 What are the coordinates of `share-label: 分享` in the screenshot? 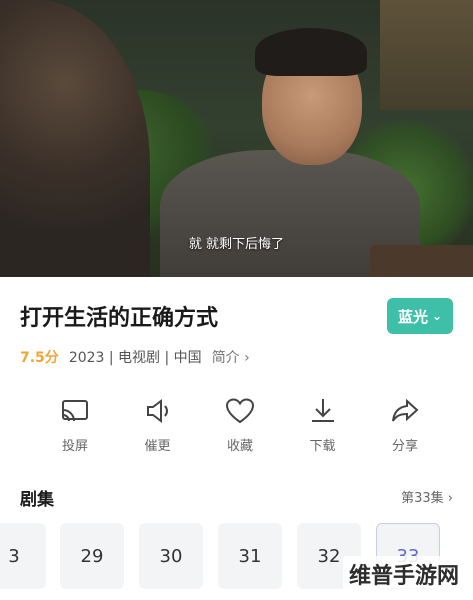 It's located at (404, 446).